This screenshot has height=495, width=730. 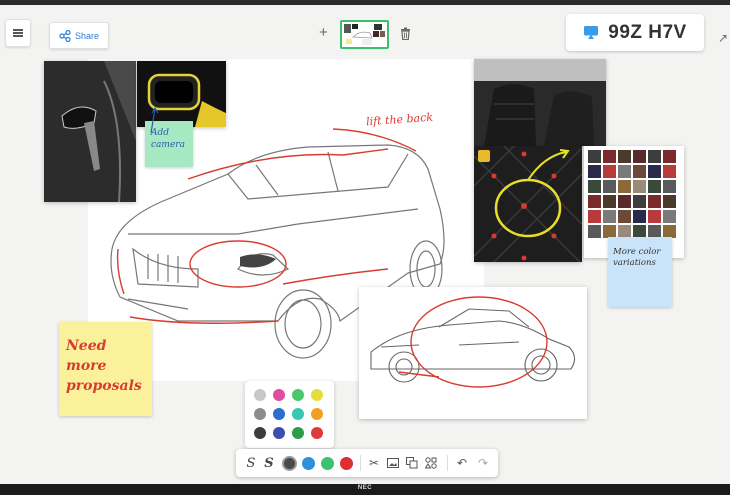 I want to click on image-icon, so click(x=393, y=463).